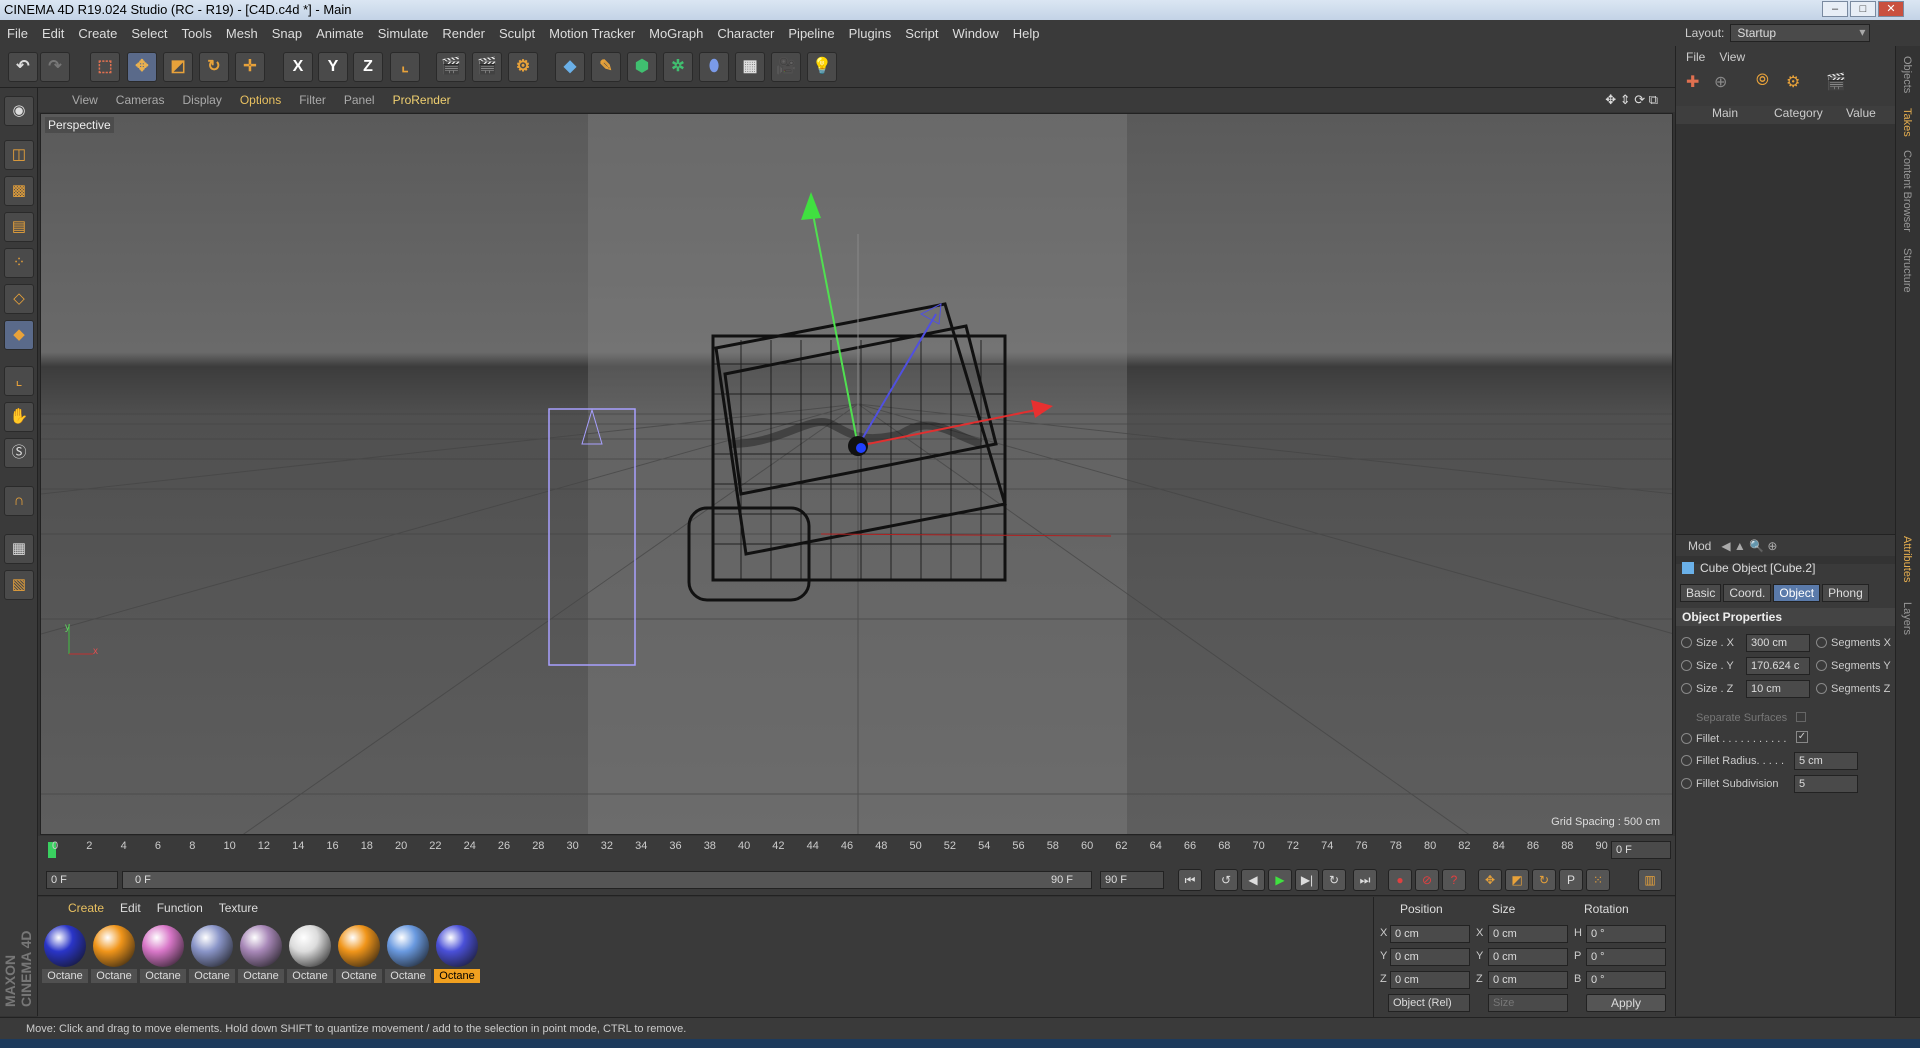  Describe the element at coordinates (260, 100) in the screenshot. I see `viewport-menu-options: Options` at that location.